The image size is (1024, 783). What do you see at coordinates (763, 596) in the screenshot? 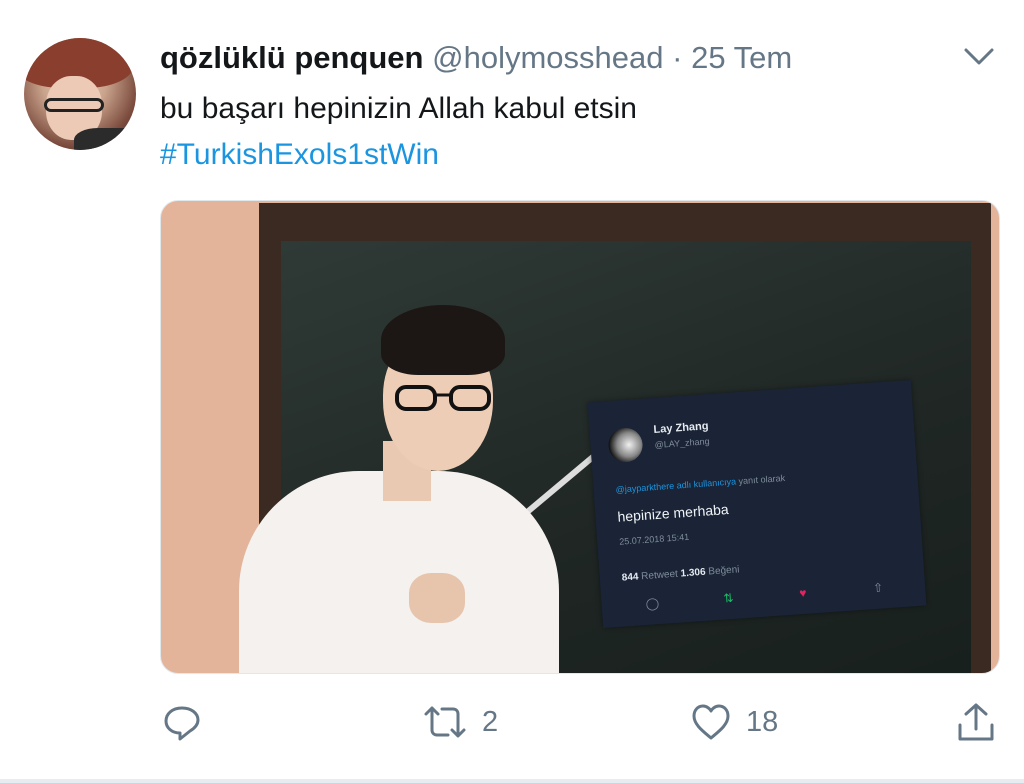
I see `embedded-action-icons: ◯ ⇅ ♥ ⇧` at bounding box center [763, 596].